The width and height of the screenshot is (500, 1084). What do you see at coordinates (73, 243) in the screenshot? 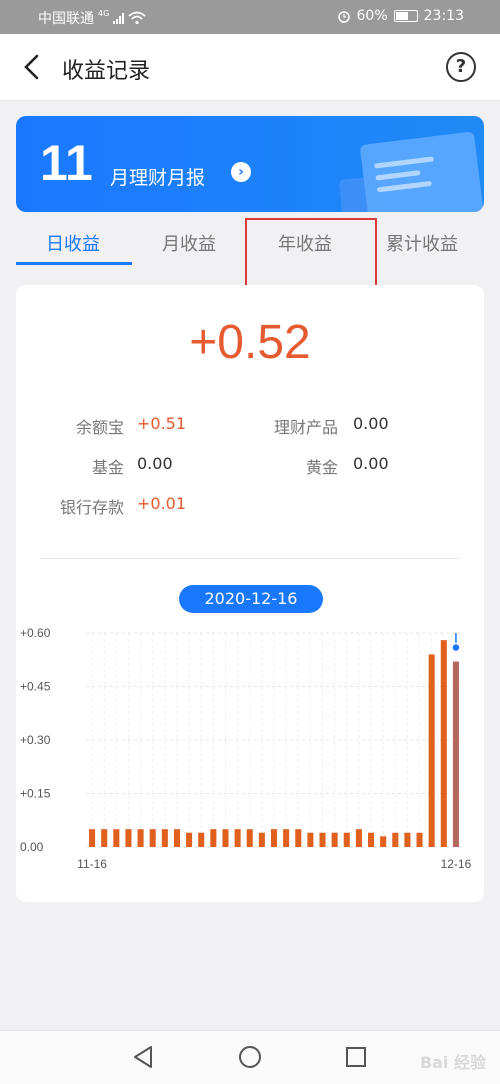
I see `tab-daily: 日收益` at bounding box center [73, 243].